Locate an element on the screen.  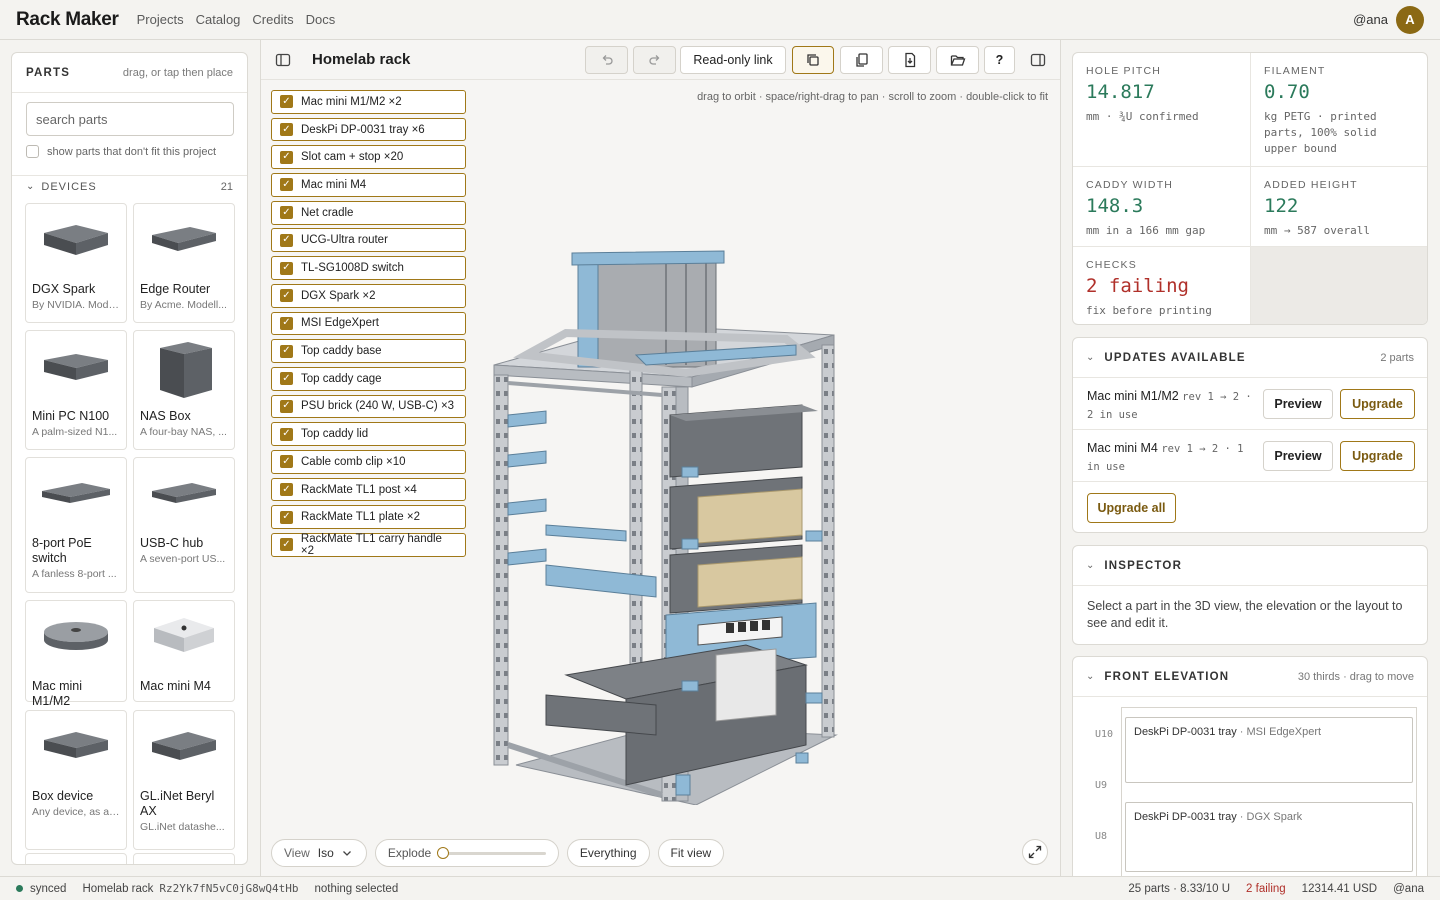
stat-checks: CHECKS 2 failing fix before printing is located at coordinates (1162, 285).